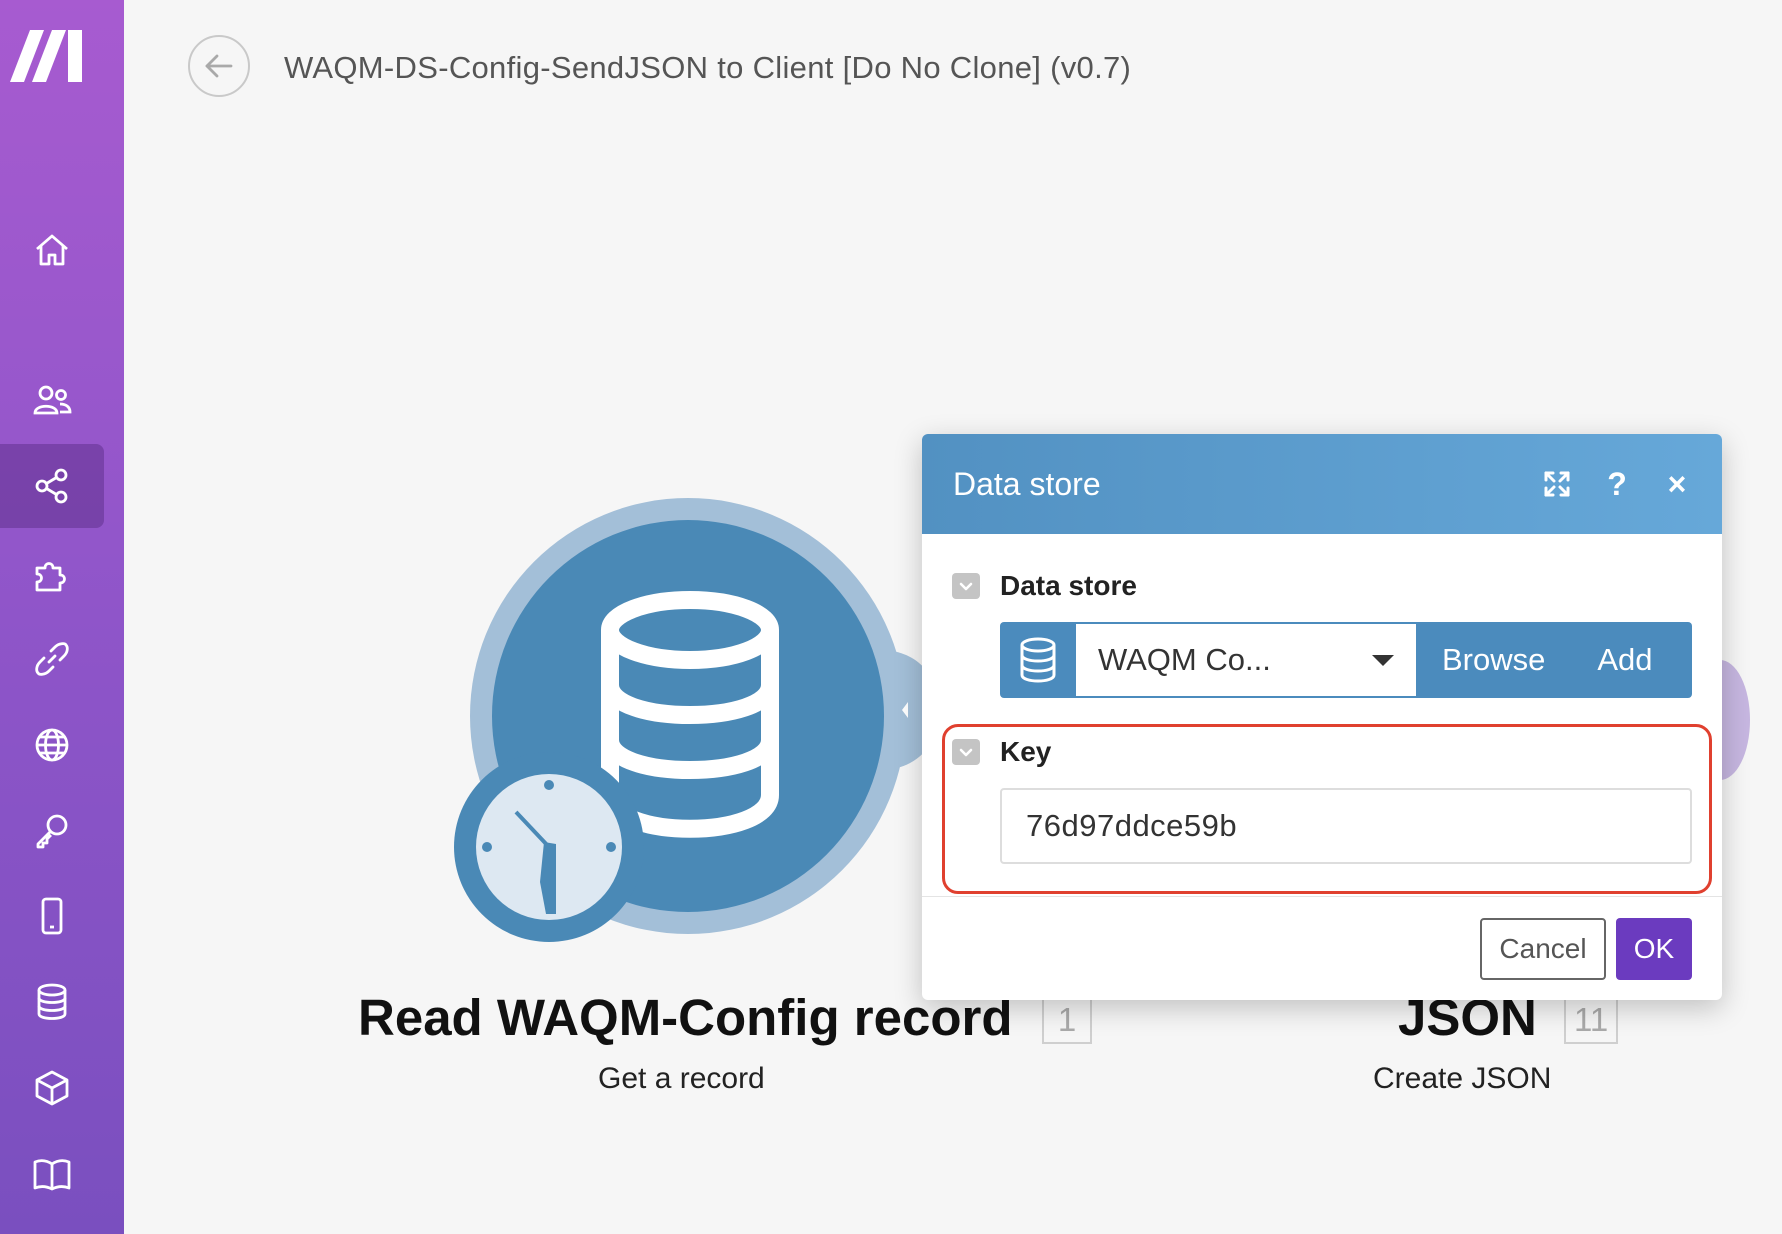 Image resolution: width=1782 pixels, height=1234 pixels. I want to click on expand-icon, so click(1557, 484).